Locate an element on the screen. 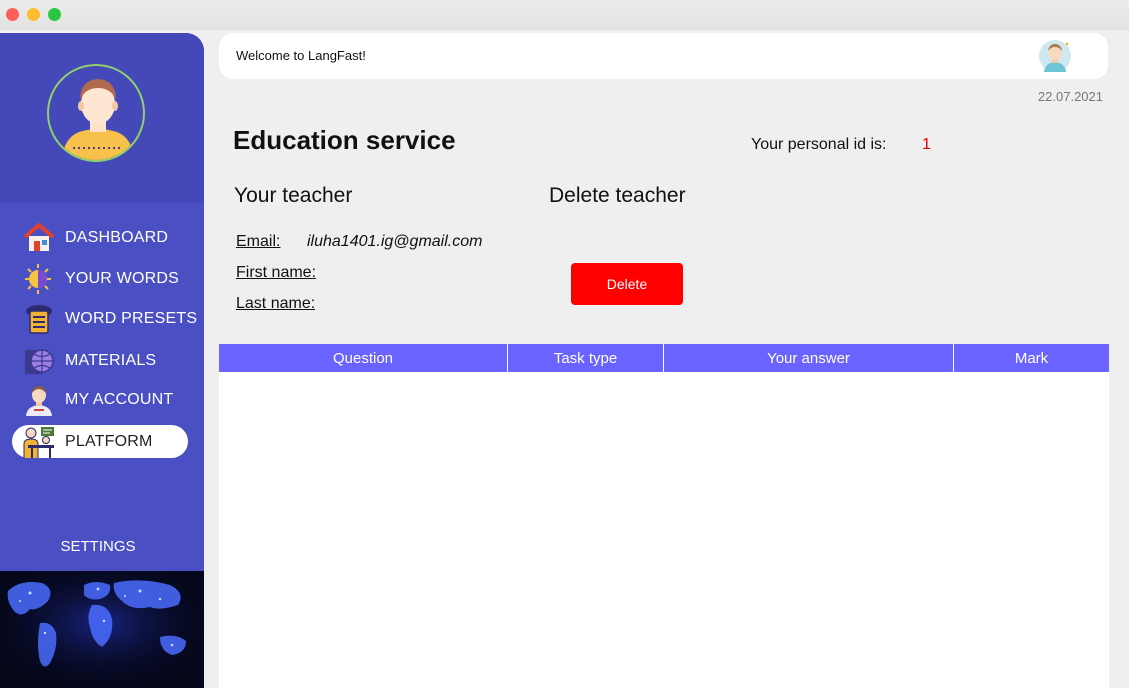 The width and height of the screenshot is (1129, 688). presets-icon is located at coordinates (39, 319).